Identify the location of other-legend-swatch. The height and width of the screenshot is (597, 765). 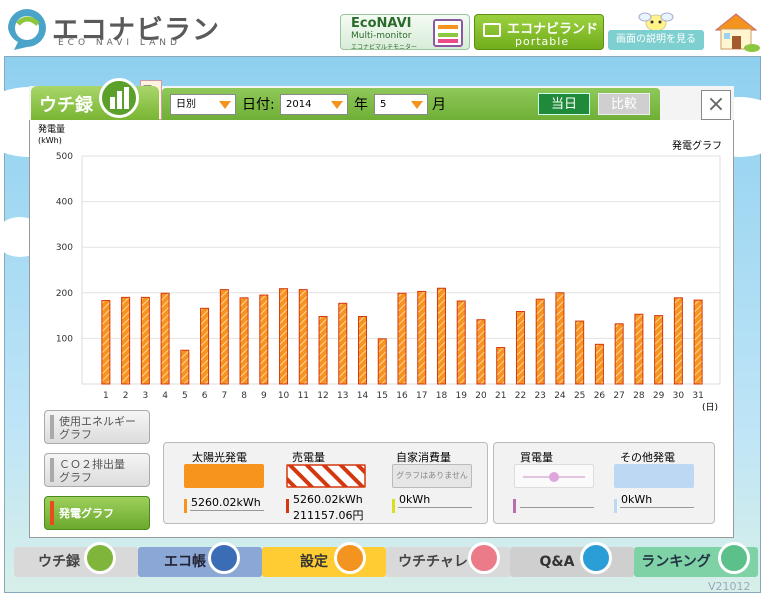
(654, 476).